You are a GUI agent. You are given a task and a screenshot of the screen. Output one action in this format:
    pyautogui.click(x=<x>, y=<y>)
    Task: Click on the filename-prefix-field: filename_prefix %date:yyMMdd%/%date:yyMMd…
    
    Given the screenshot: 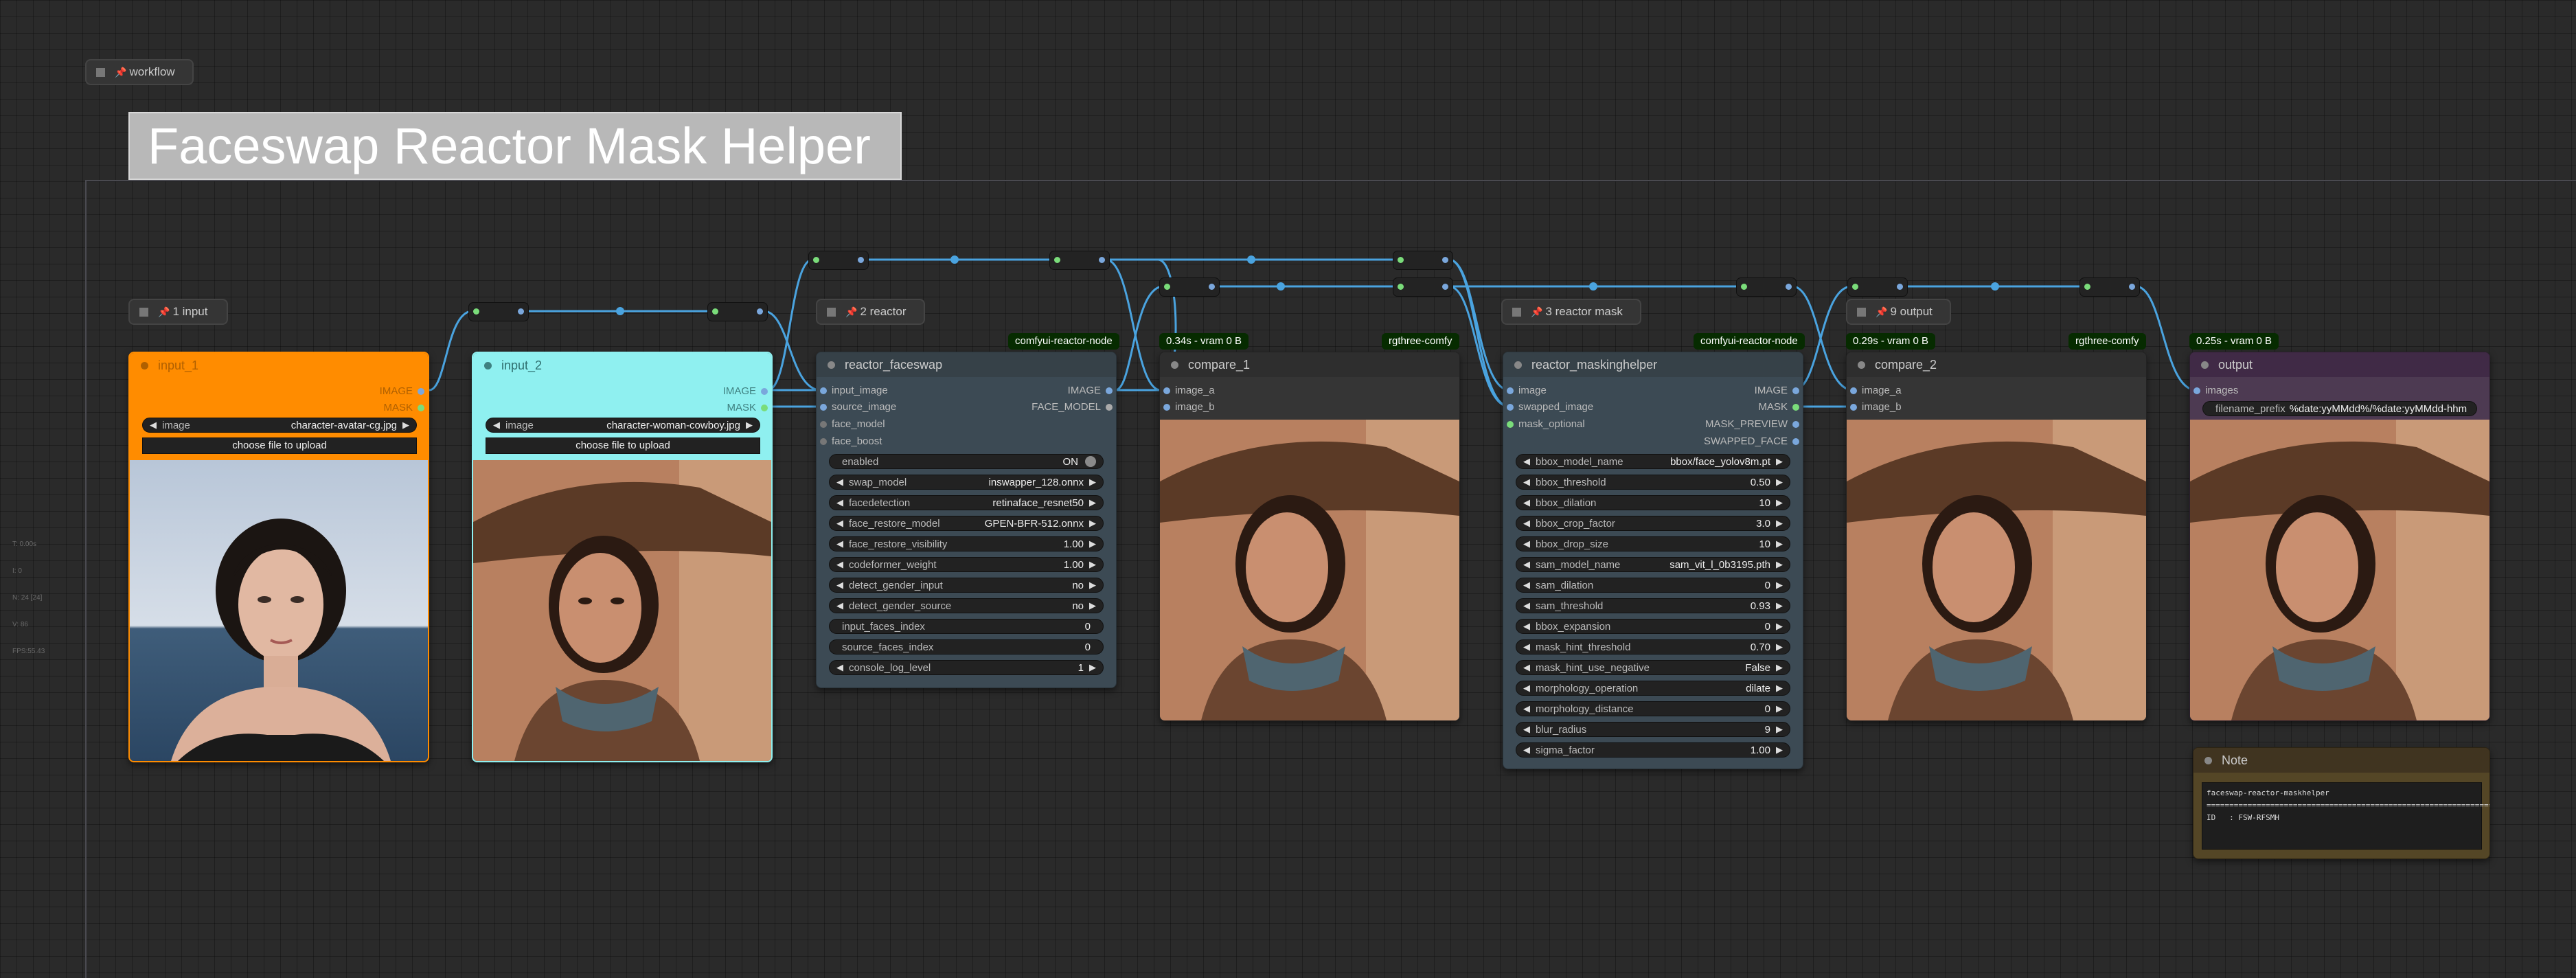 What is the action you would take?
    pyautogui.click(x=2339, y=409)
    